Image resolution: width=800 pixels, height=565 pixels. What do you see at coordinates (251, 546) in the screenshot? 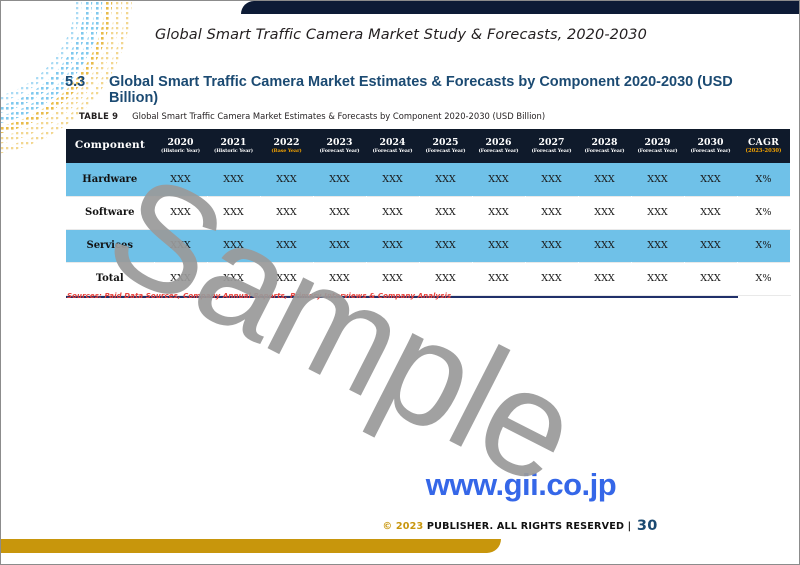
I see `bottom-gold-bar` at bounding box center [251, 546].